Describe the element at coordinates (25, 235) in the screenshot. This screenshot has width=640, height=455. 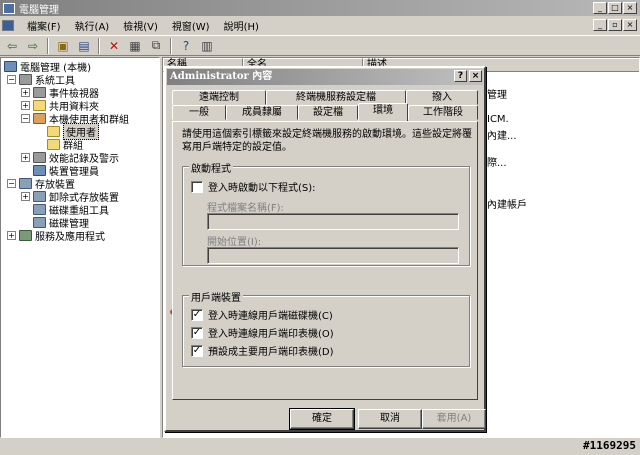
I see `services-icon` at that location.